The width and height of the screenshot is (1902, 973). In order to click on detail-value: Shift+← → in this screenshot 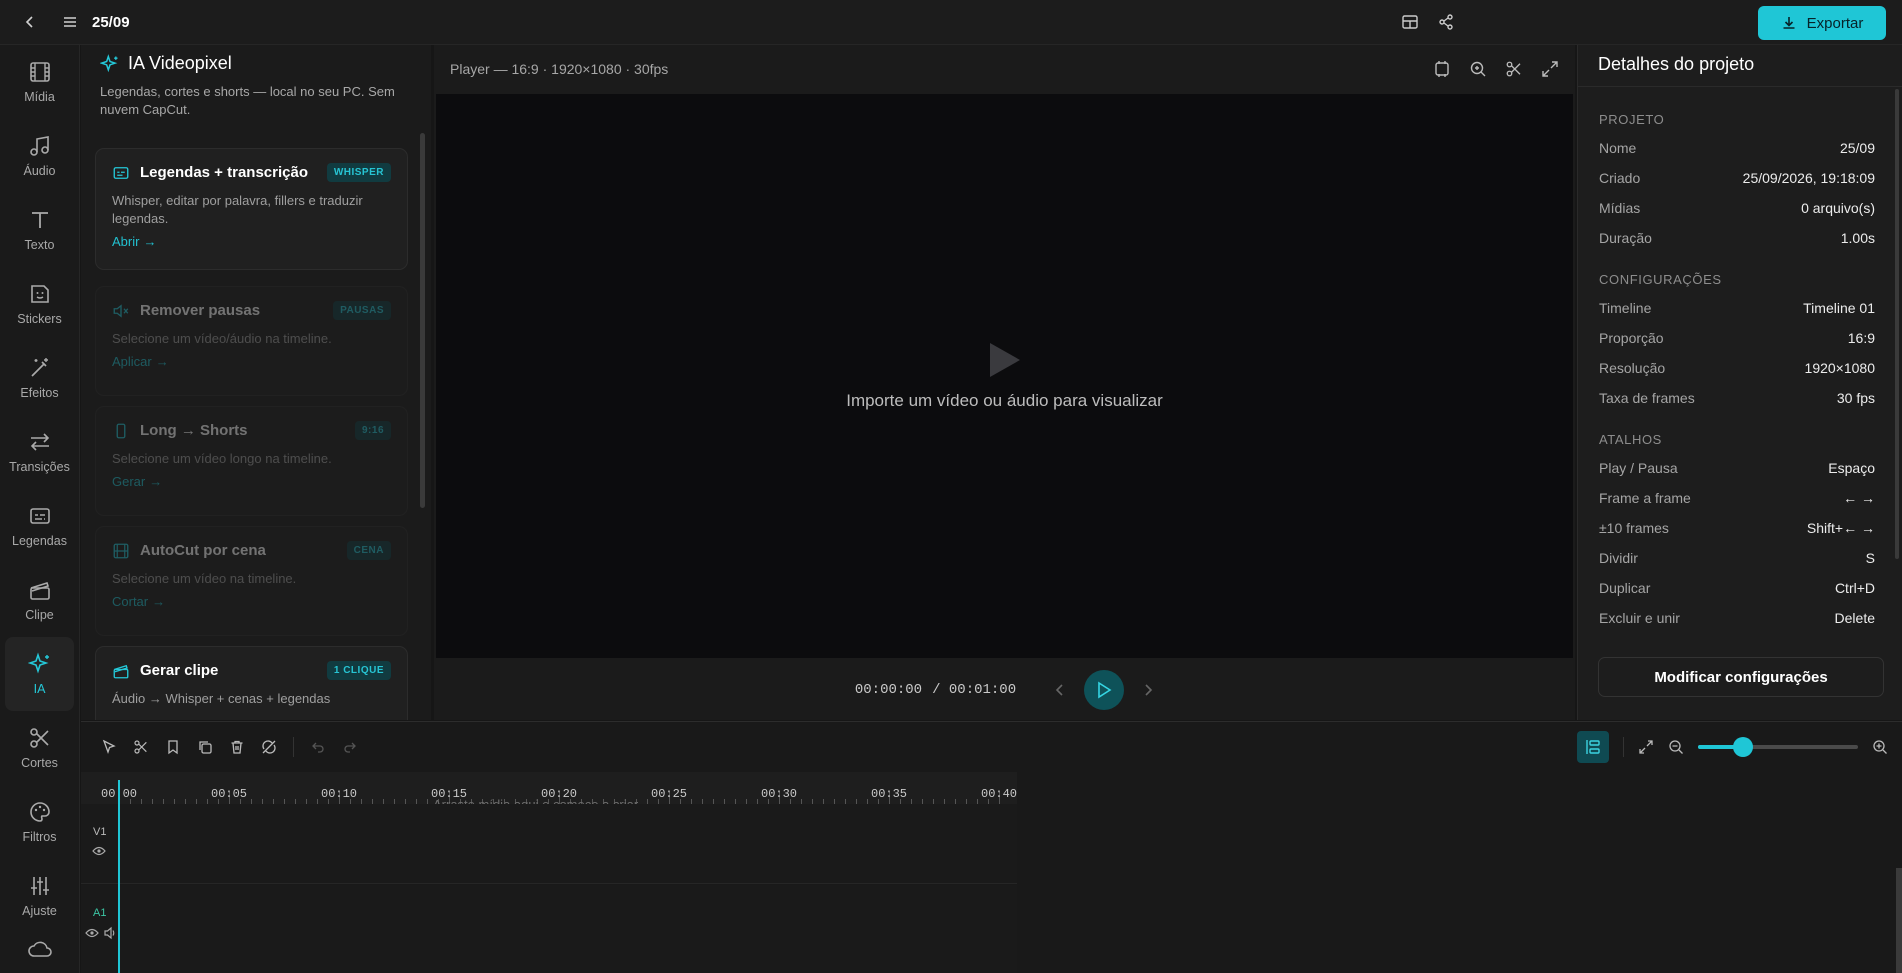, I will do `click(1840, 528)`.